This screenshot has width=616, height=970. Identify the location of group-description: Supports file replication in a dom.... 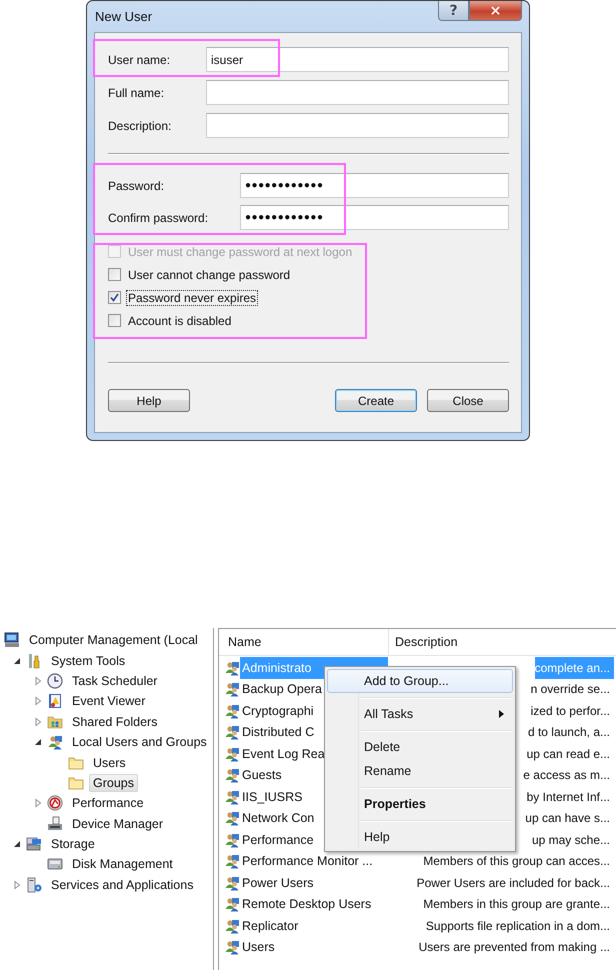
(518, 926).